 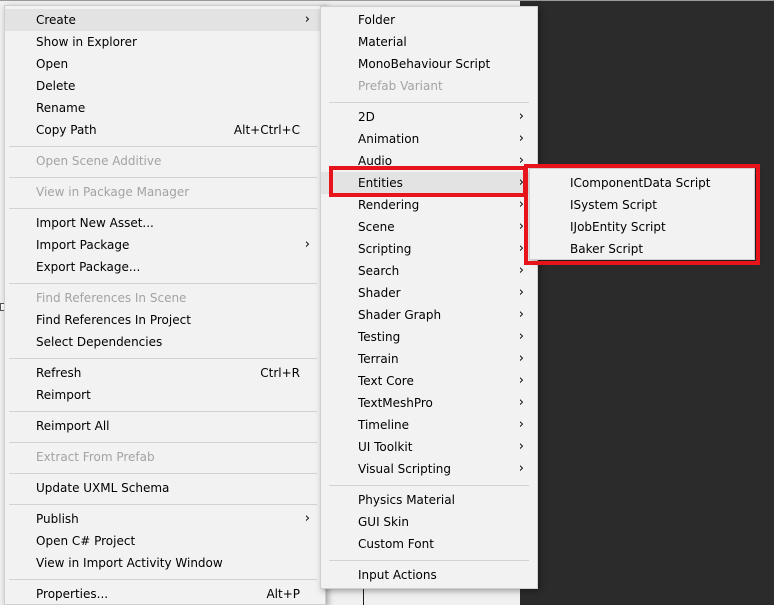 What do you see at coordinates (165, 373) in the screenshot?
I see `menu-item-refresh: Refresh Ctrl+R` at bounding box center [165, 373].